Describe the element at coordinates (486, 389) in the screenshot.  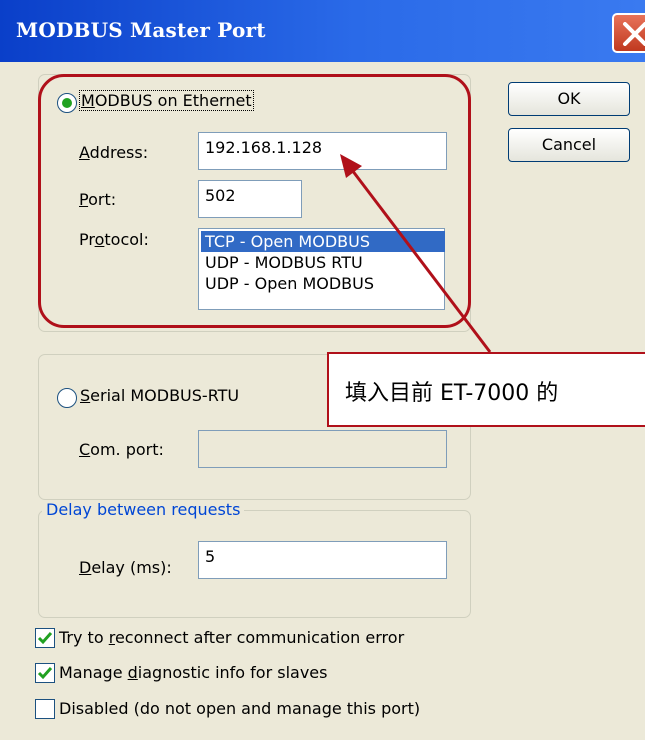
I see `annotation-callout: 填入目前 ET-7000 的` at that location.